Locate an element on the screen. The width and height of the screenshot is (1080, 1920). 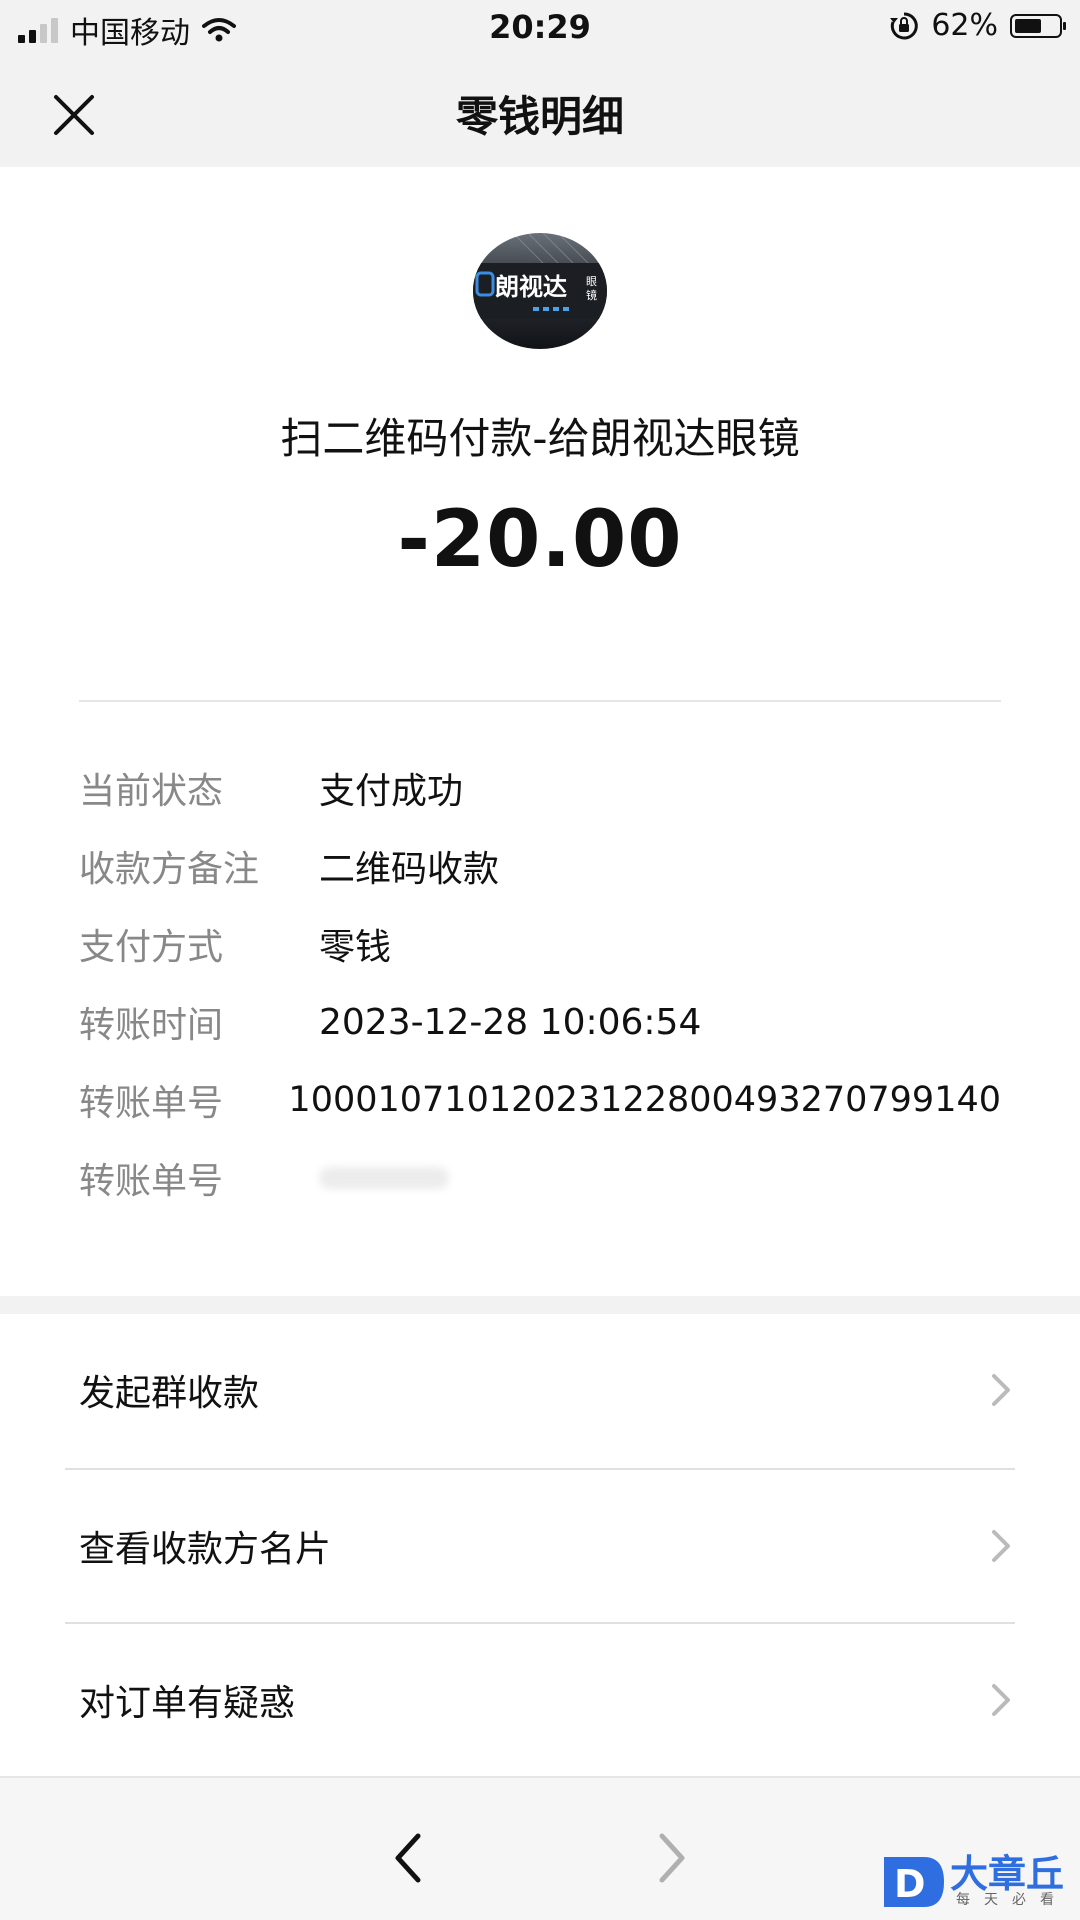
battery-percent: 62% is located at coordinates (964, 25).